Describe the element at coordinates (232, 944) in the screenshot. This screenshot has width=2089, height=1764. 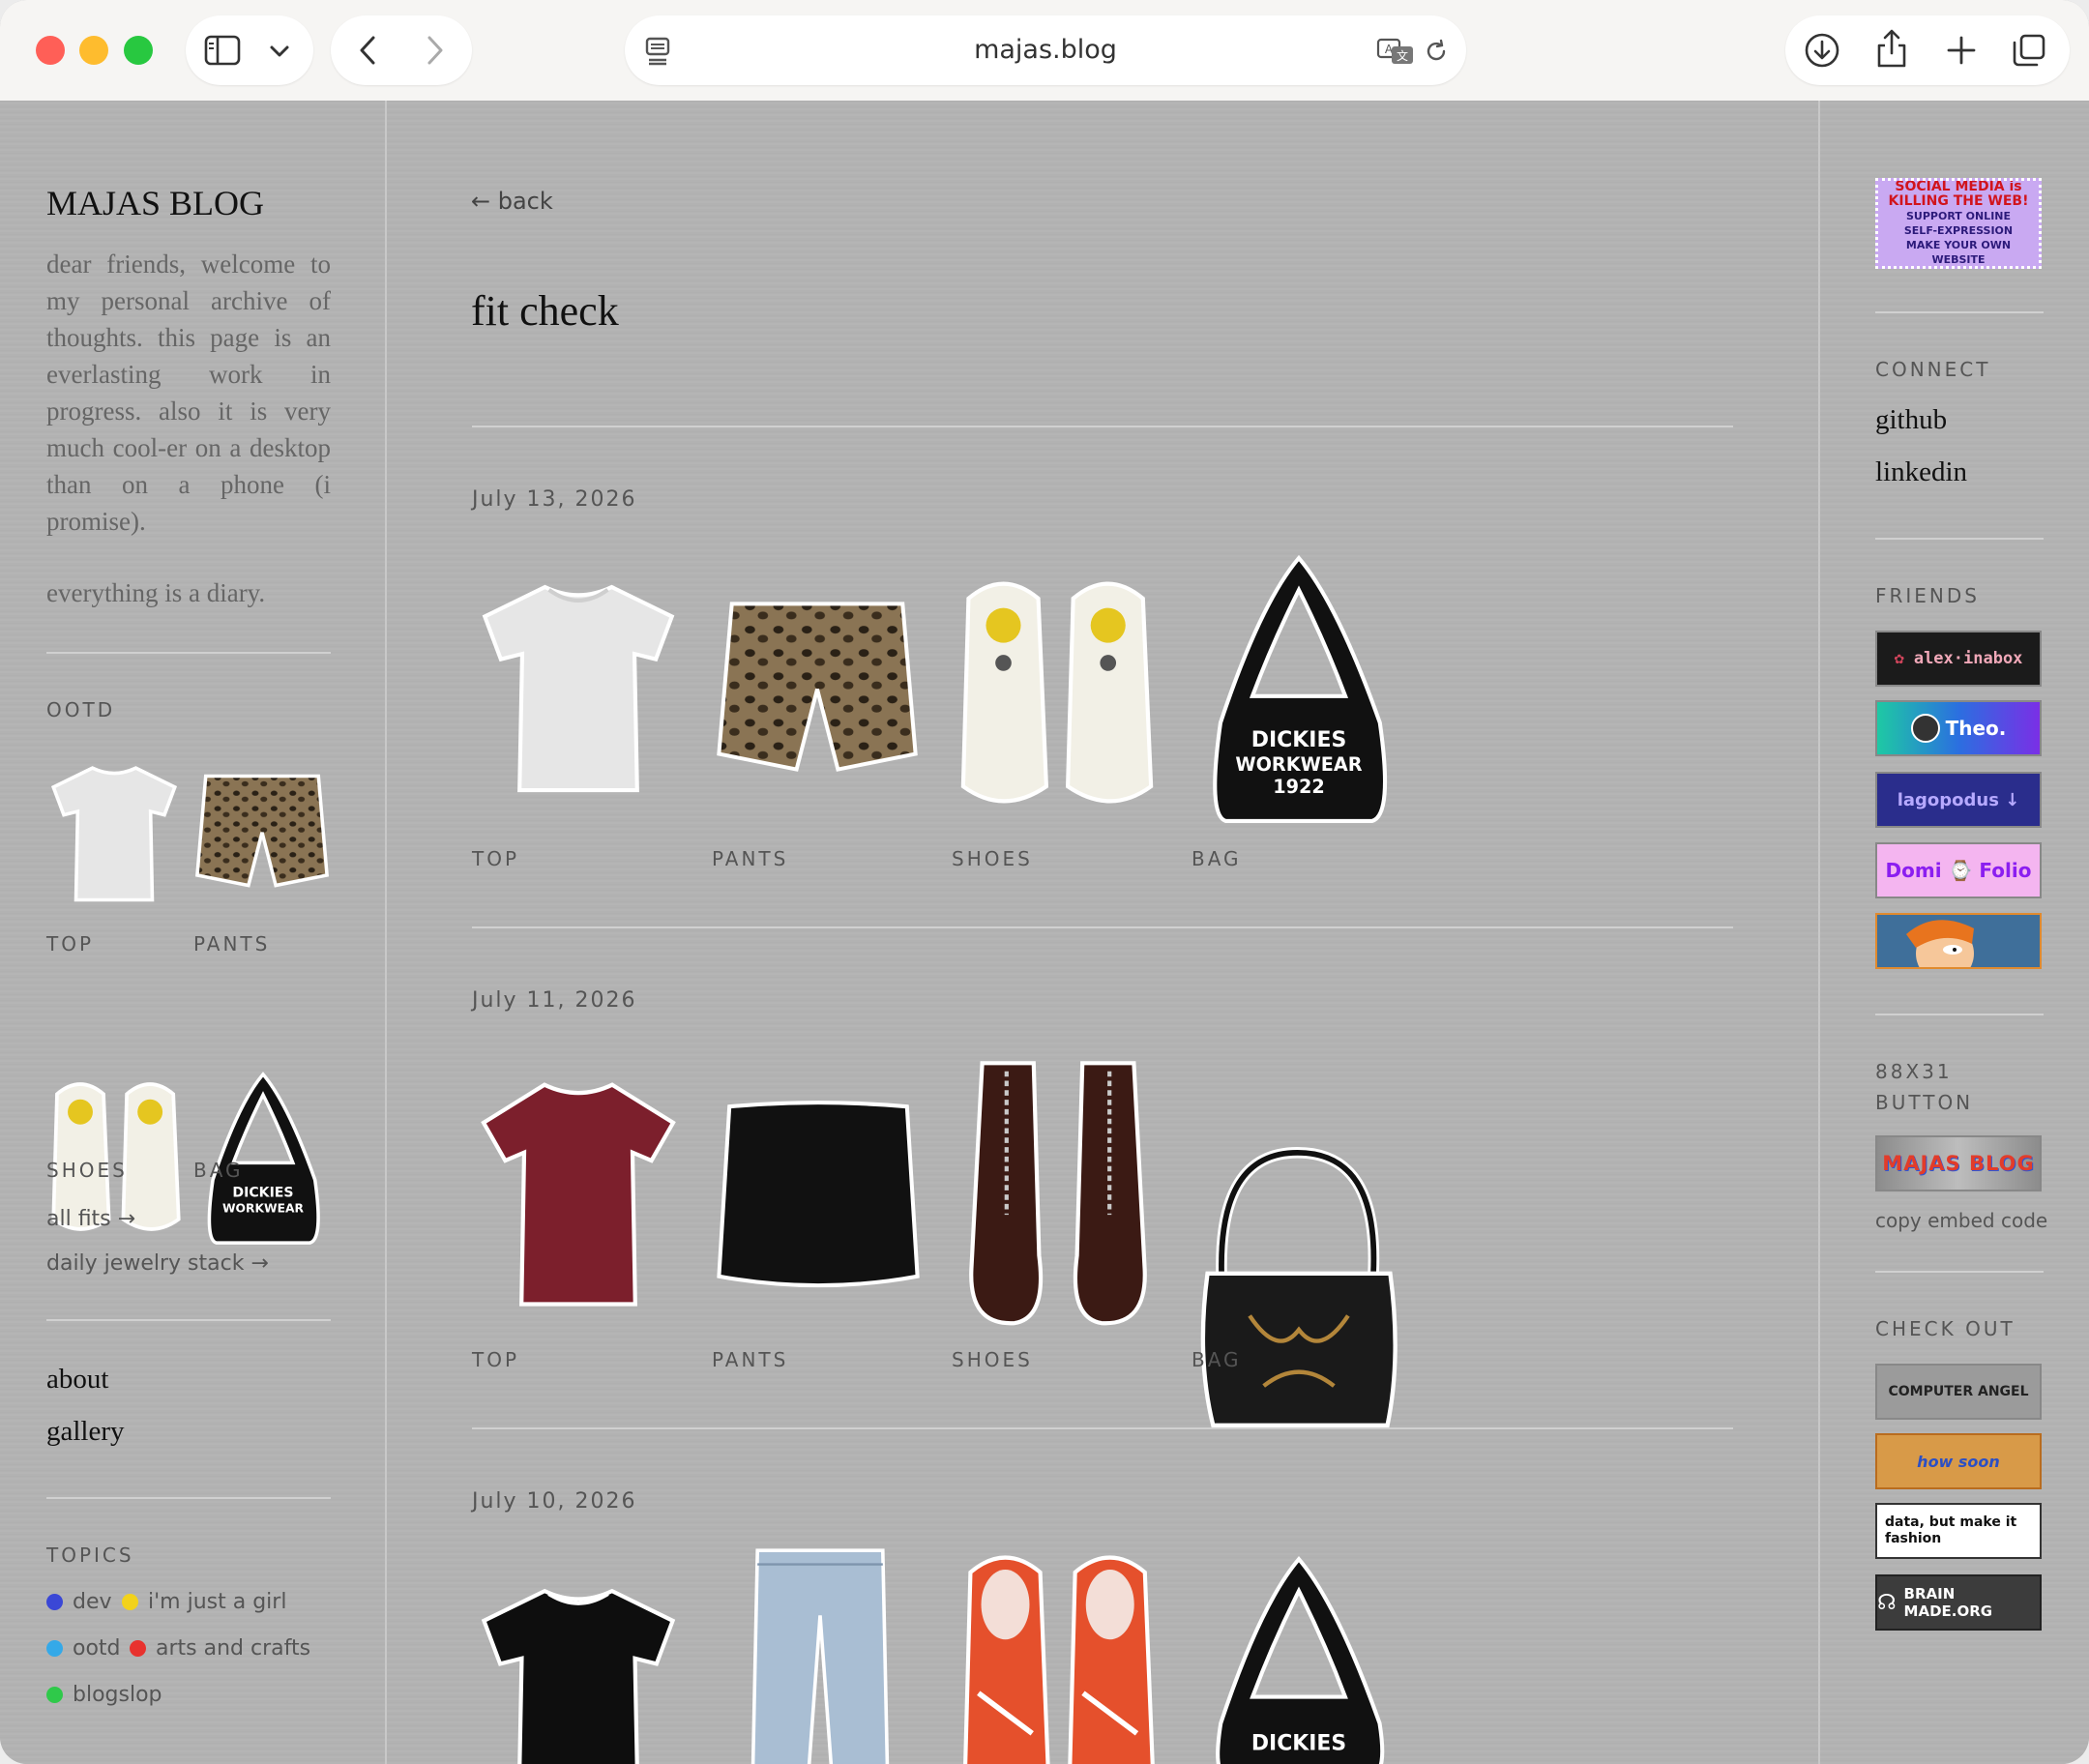
I see `ootd-label-pants: PANTS` at that location.